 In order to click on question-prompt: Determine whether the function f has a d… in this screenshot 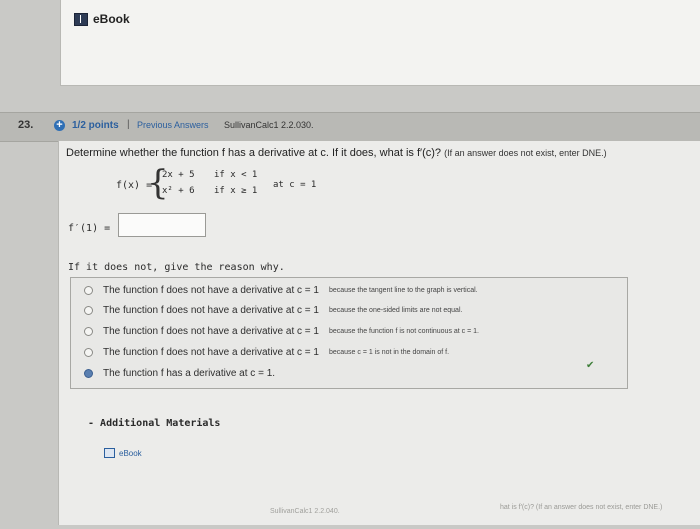, I will do `click(381, 153)`.